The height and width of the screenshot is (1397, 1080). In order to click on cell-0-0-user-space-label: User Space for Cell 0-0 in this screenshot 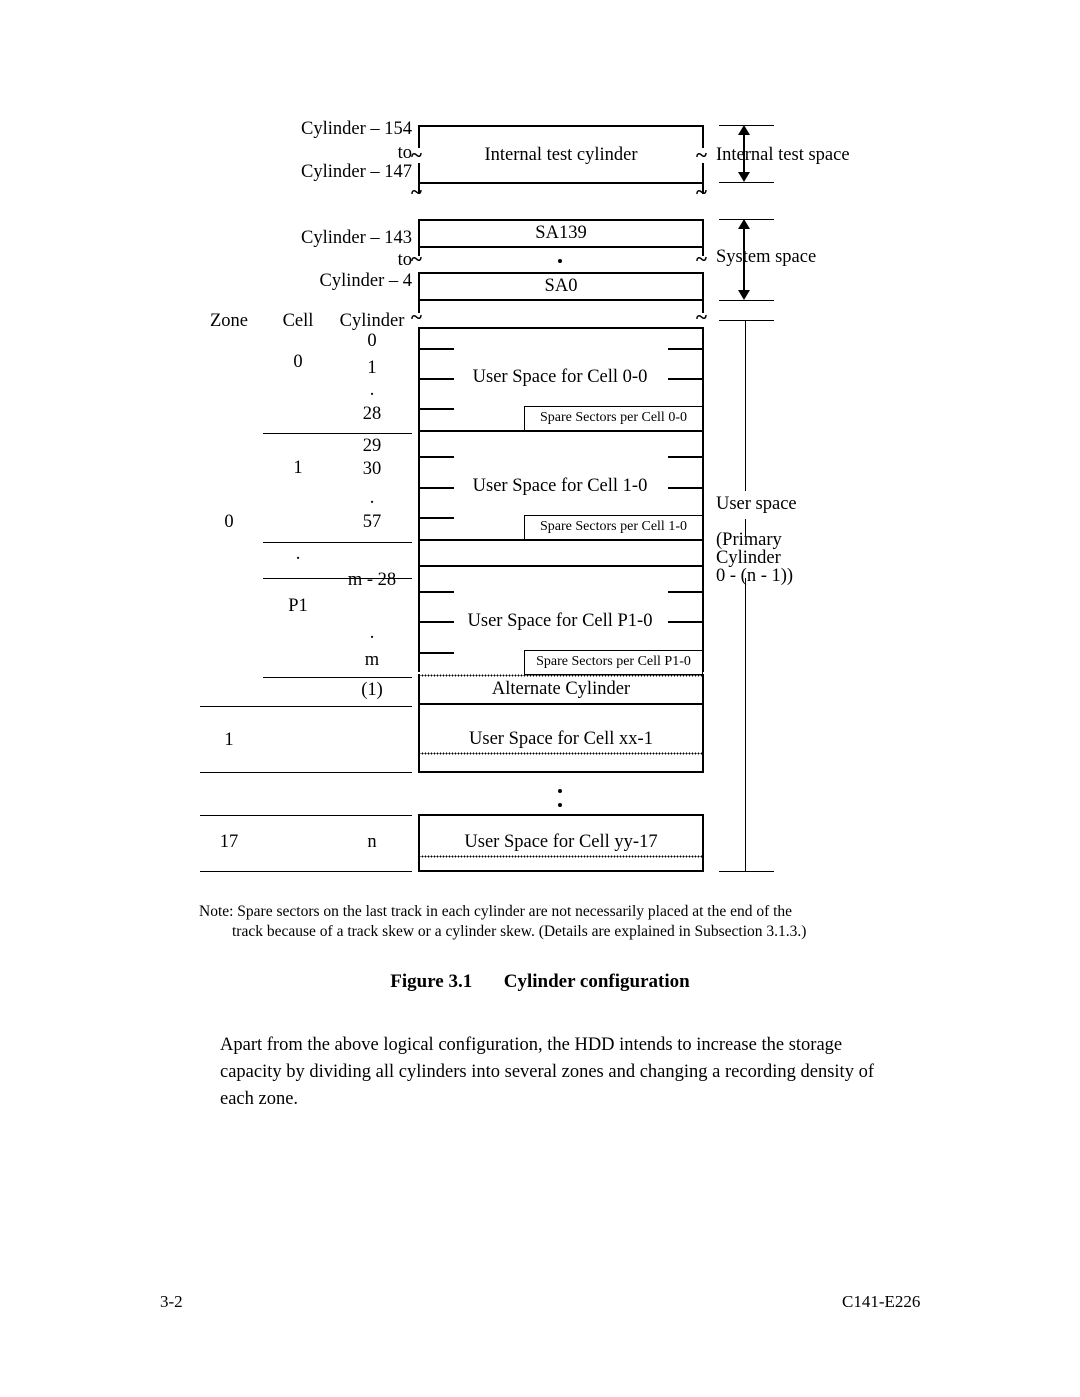, I will do `click(560, 377)`.